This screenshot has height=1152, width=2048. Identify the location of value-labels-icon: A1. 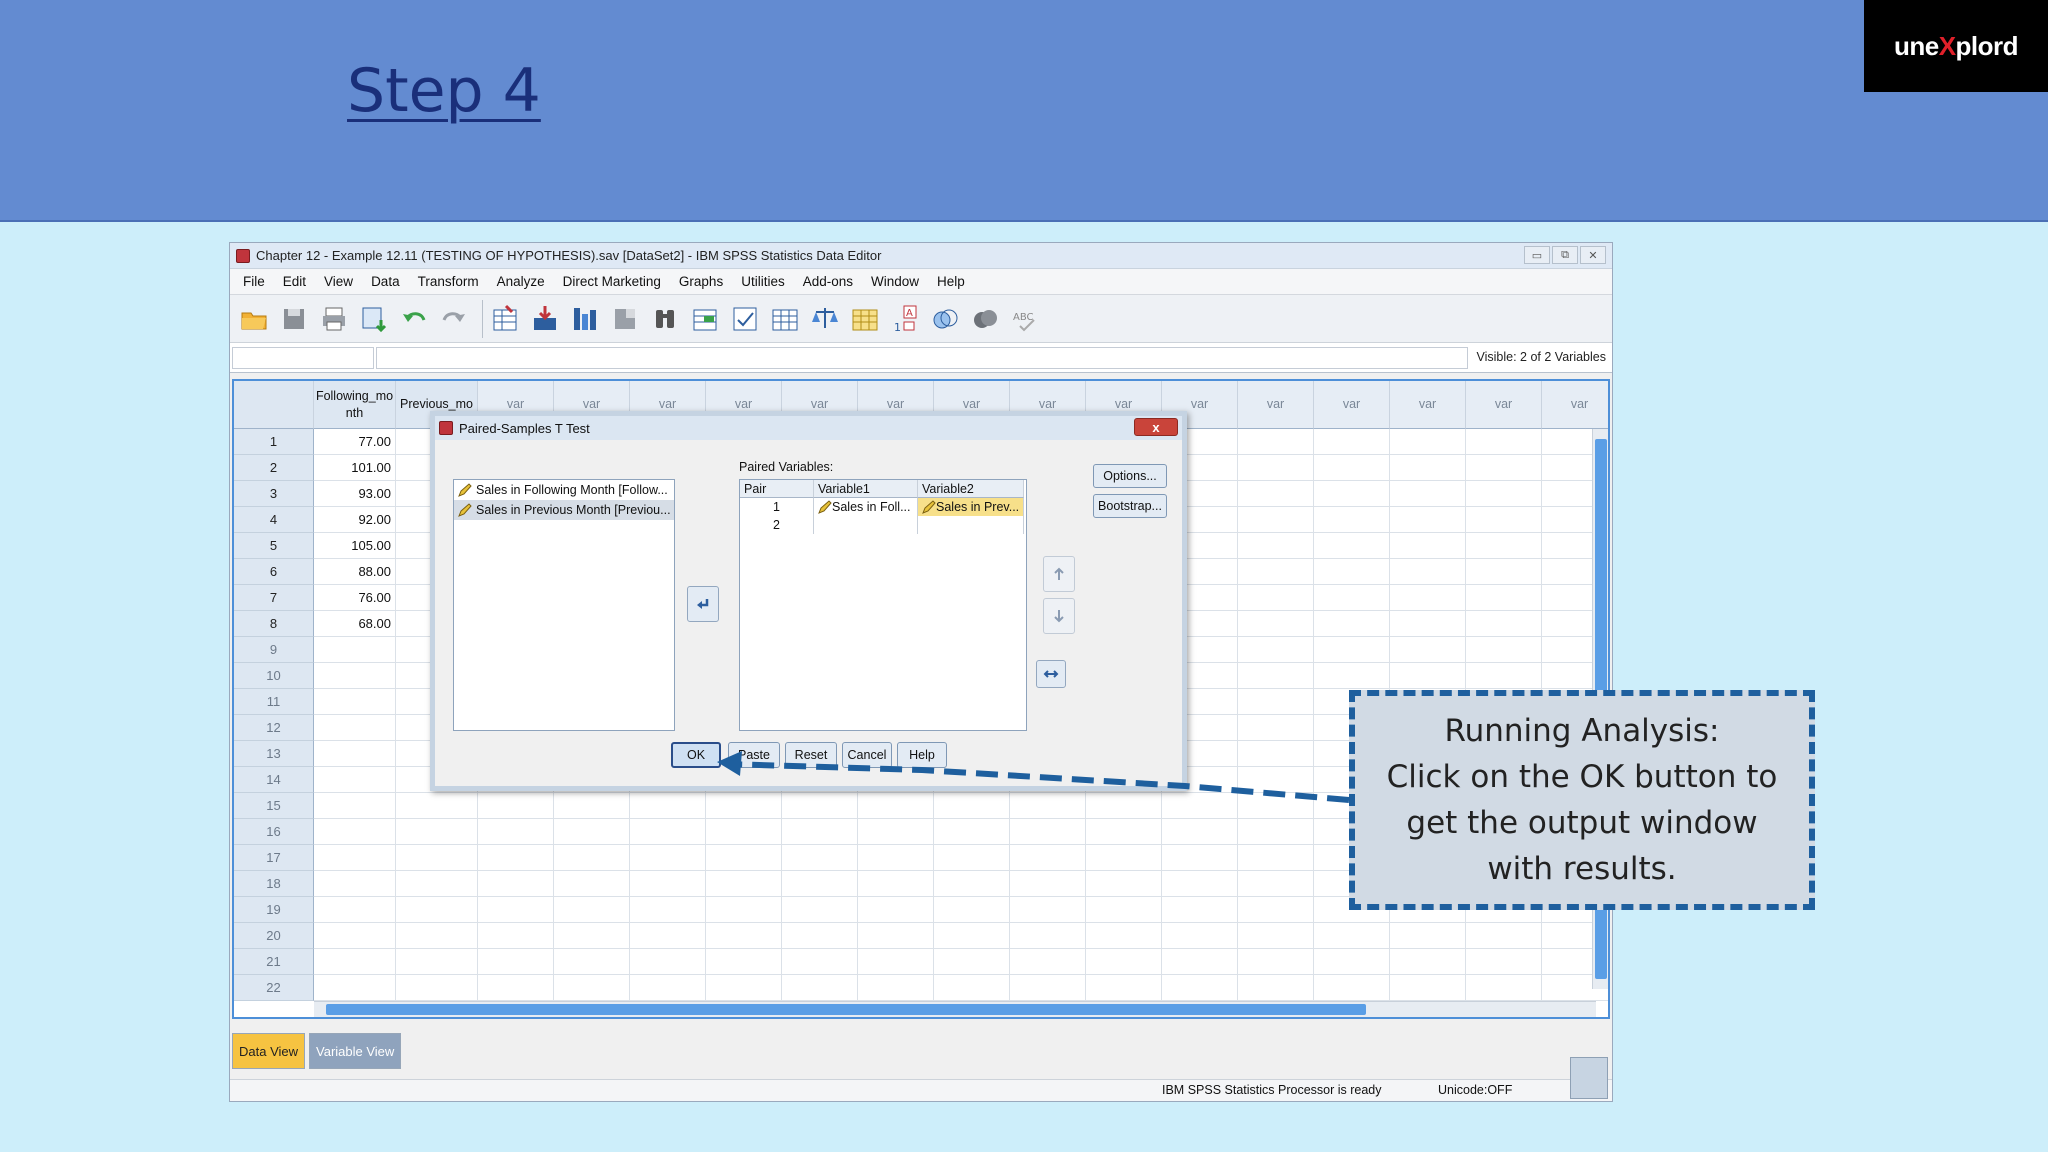
(905, 319).